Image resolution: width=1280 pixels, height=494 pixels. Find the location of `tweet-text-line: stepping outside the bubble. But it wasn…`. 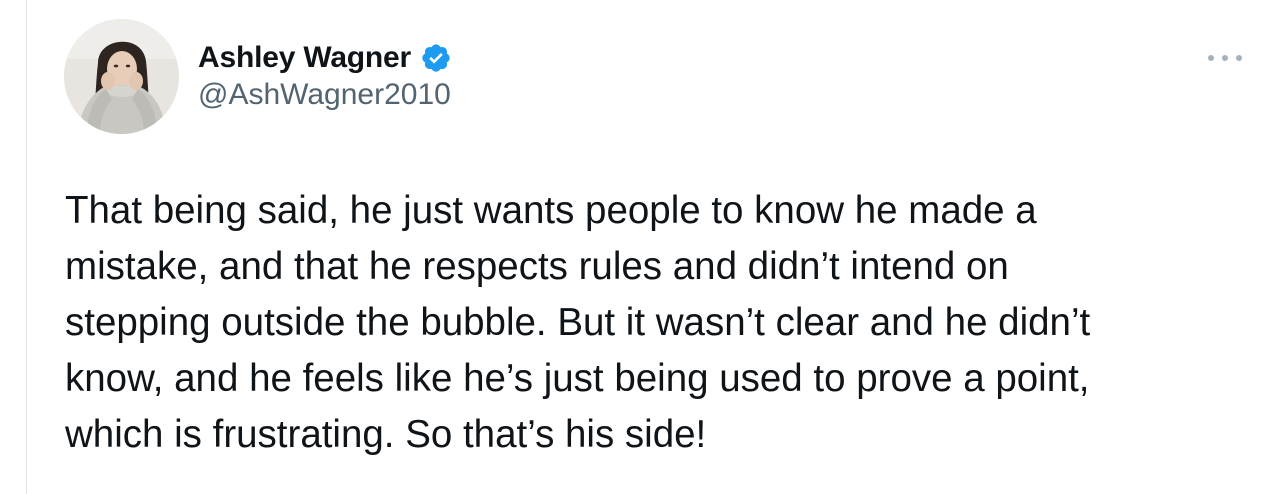

tweet-text-line: stepping outside the bubble. But it wasn… is located at coordinates (578, 322).